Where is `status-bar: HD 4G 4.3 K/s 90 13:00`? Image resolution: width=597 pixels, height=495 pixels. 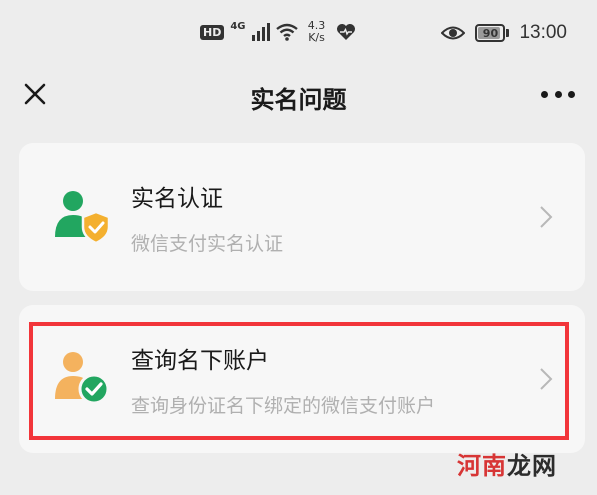
status-bar: HD 4G 4.3 K/s 90 13:00 is located at coordinates (298, 33).